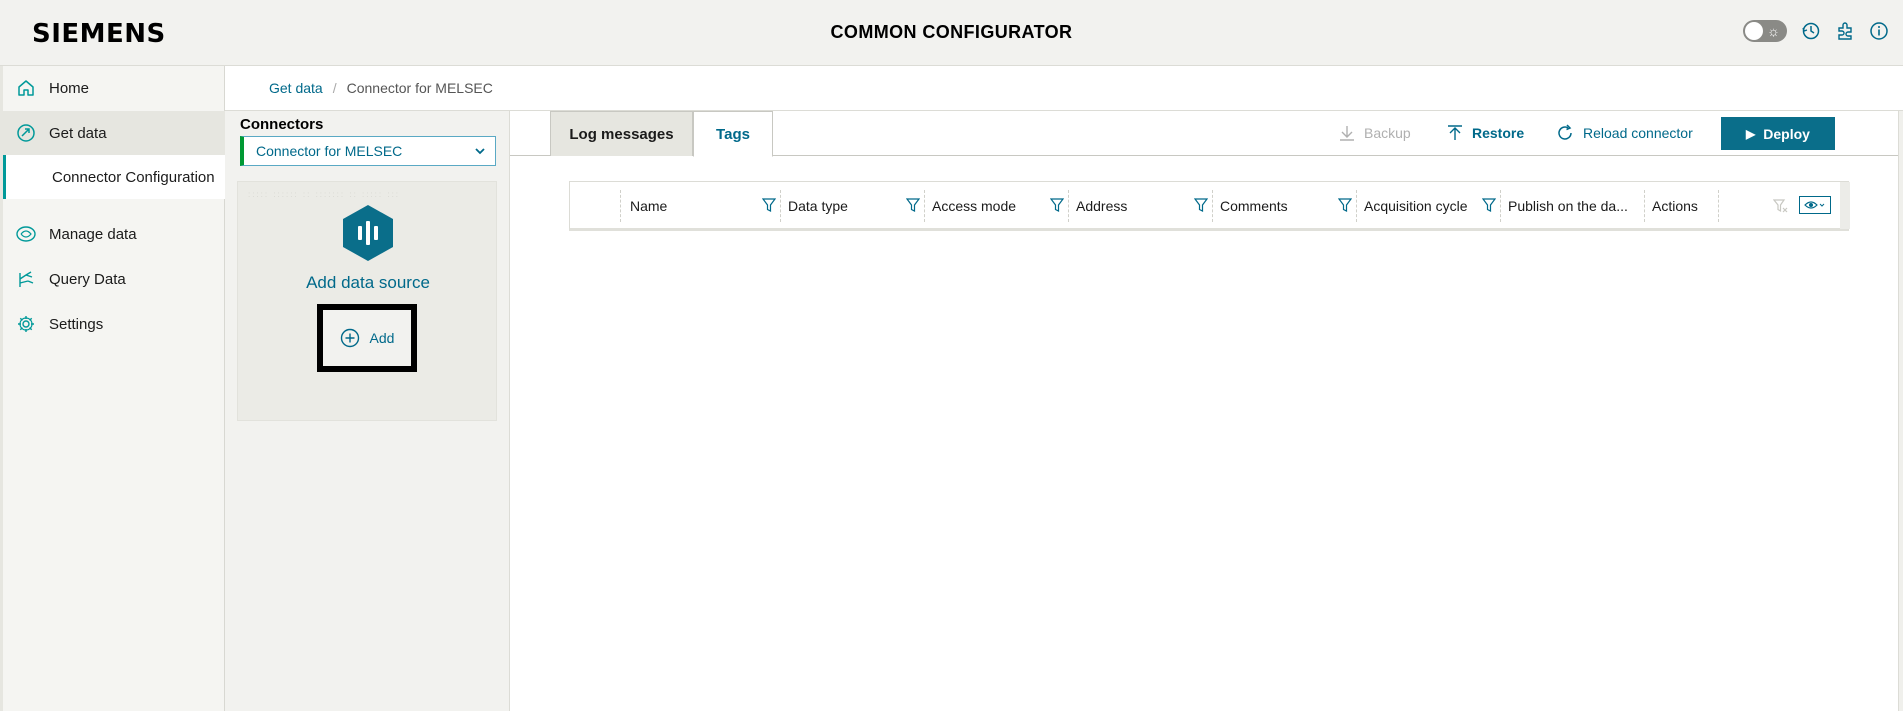  I want to click on add-data-source-button: Add, so click(367, 338).